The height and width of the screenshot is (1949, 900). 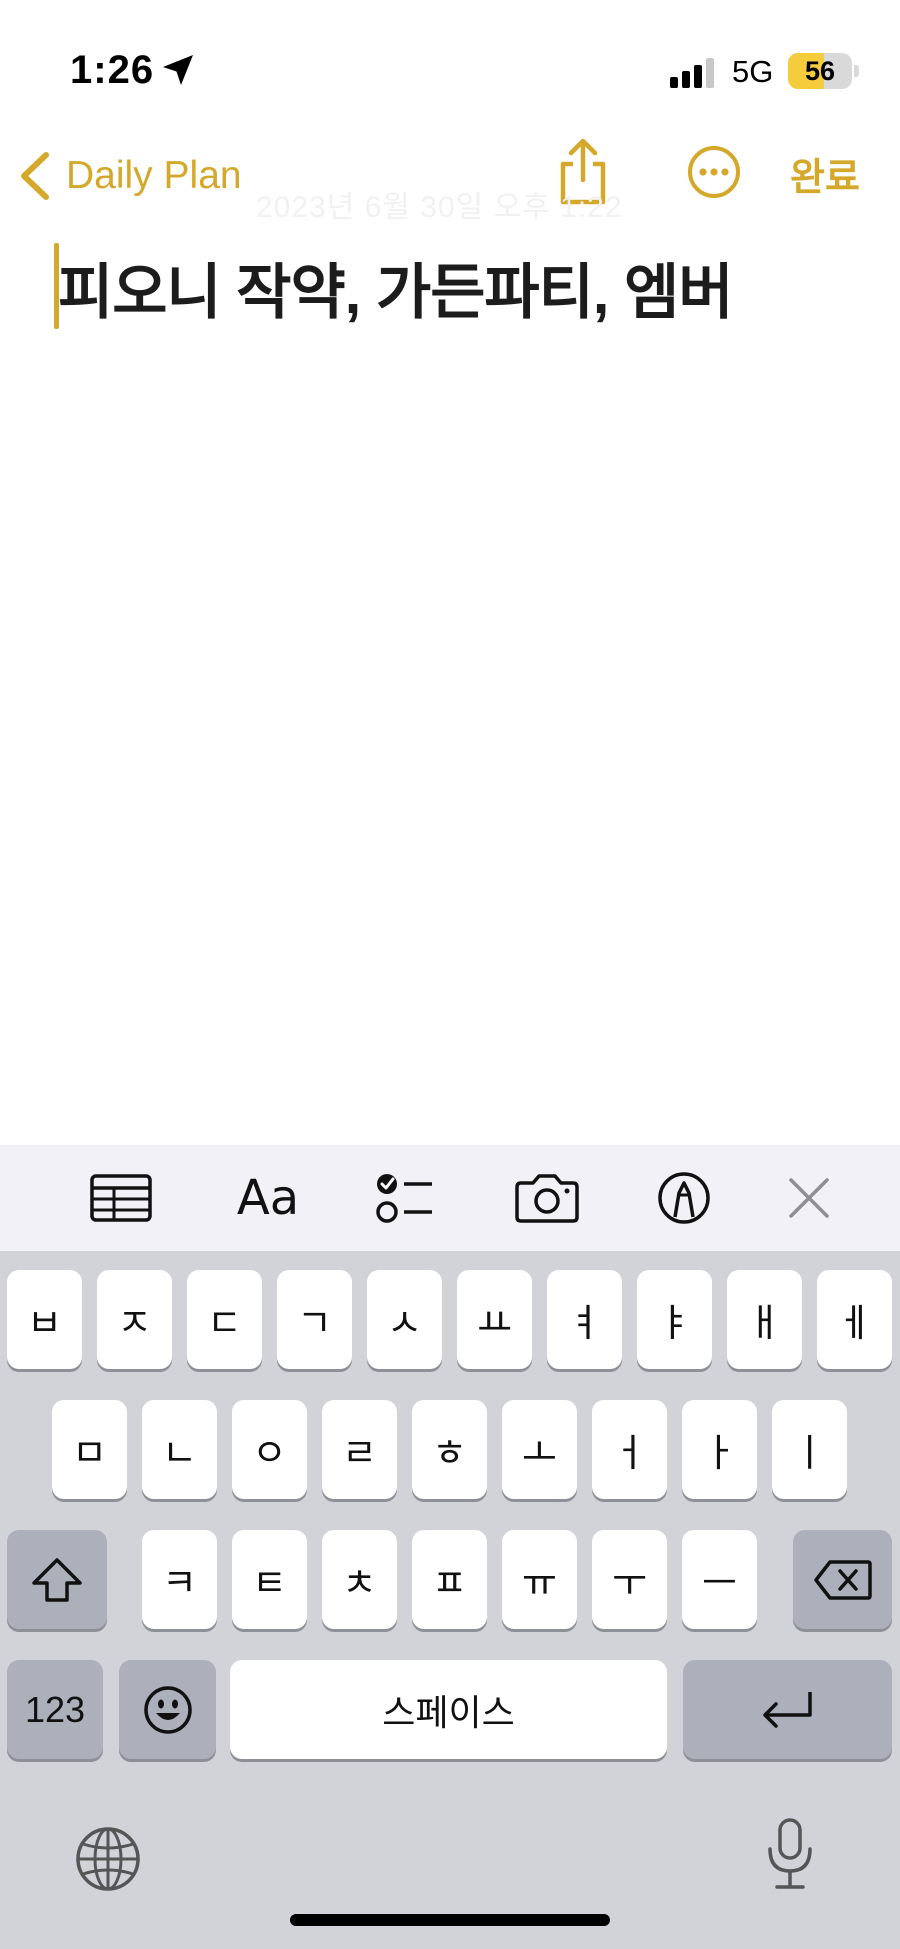 I want to click on delete-key, so click(x=842, y=1579).